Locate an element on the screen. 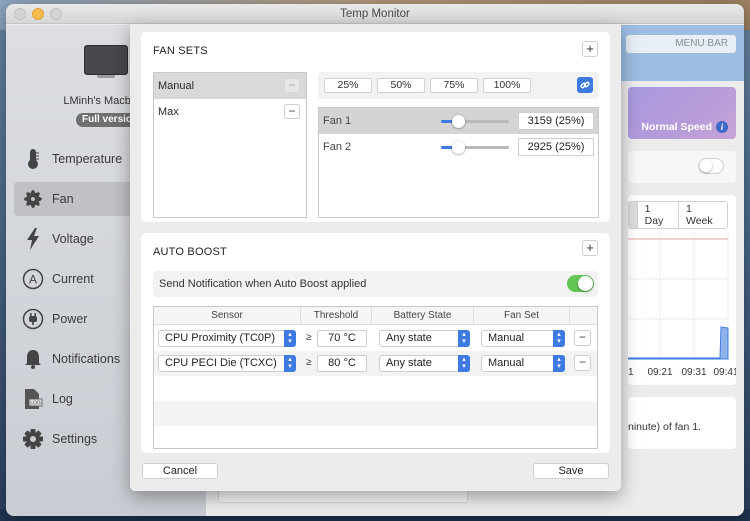 This screenshot has width=750, height=521. fan-set-item-max: Max − is located at coordinates (230, 112).